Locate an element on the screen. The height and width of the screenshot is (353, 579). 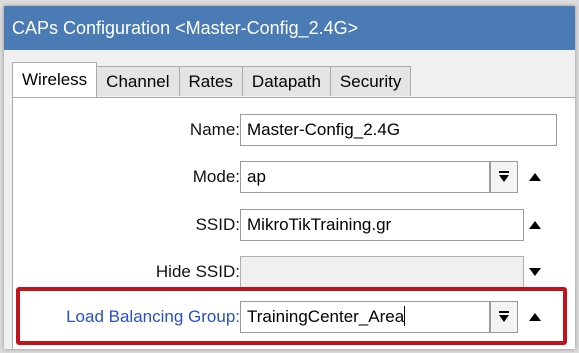
load-balancing-group-value: TrainingCenter_Area is located at coordinates (326, 316).